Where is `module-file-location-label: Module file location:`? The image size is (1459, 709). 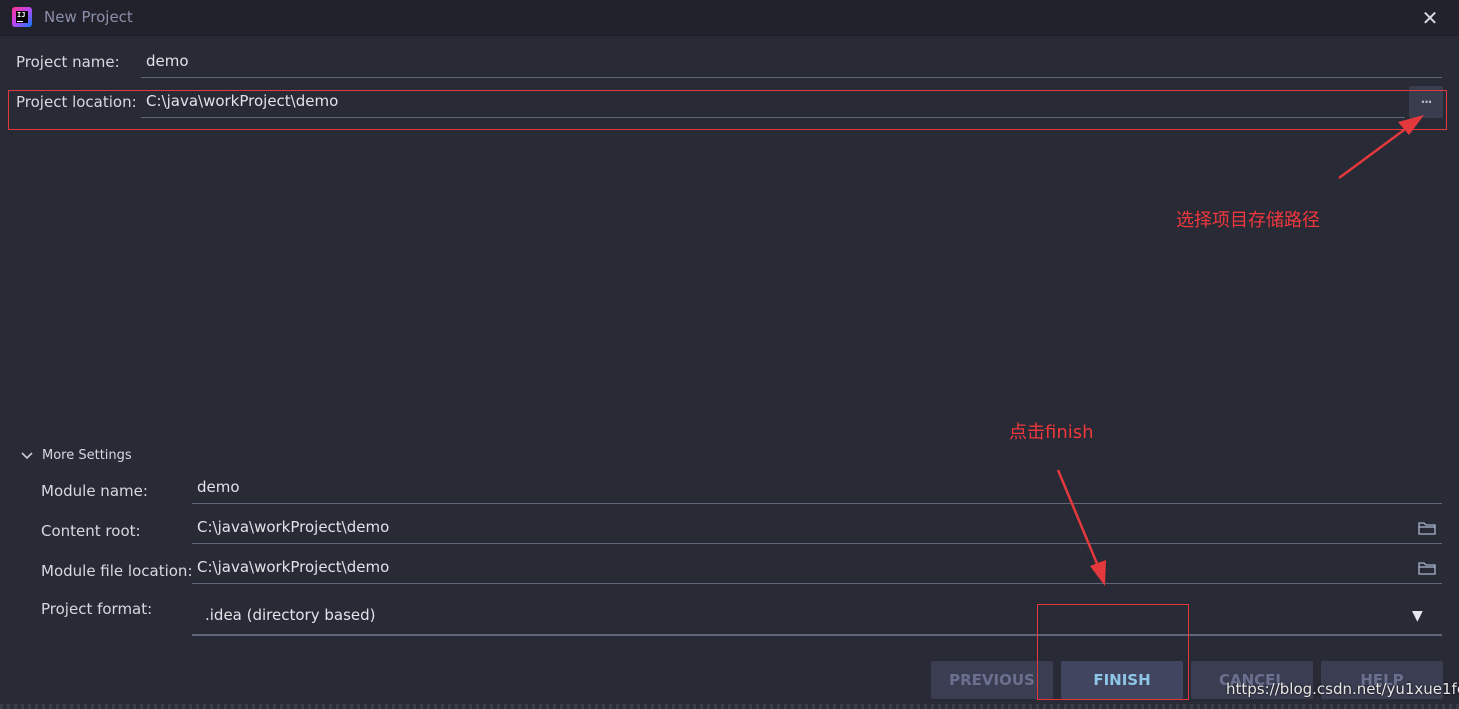
module-file-location-label: Module file location: is located at coordinates (117, 571).